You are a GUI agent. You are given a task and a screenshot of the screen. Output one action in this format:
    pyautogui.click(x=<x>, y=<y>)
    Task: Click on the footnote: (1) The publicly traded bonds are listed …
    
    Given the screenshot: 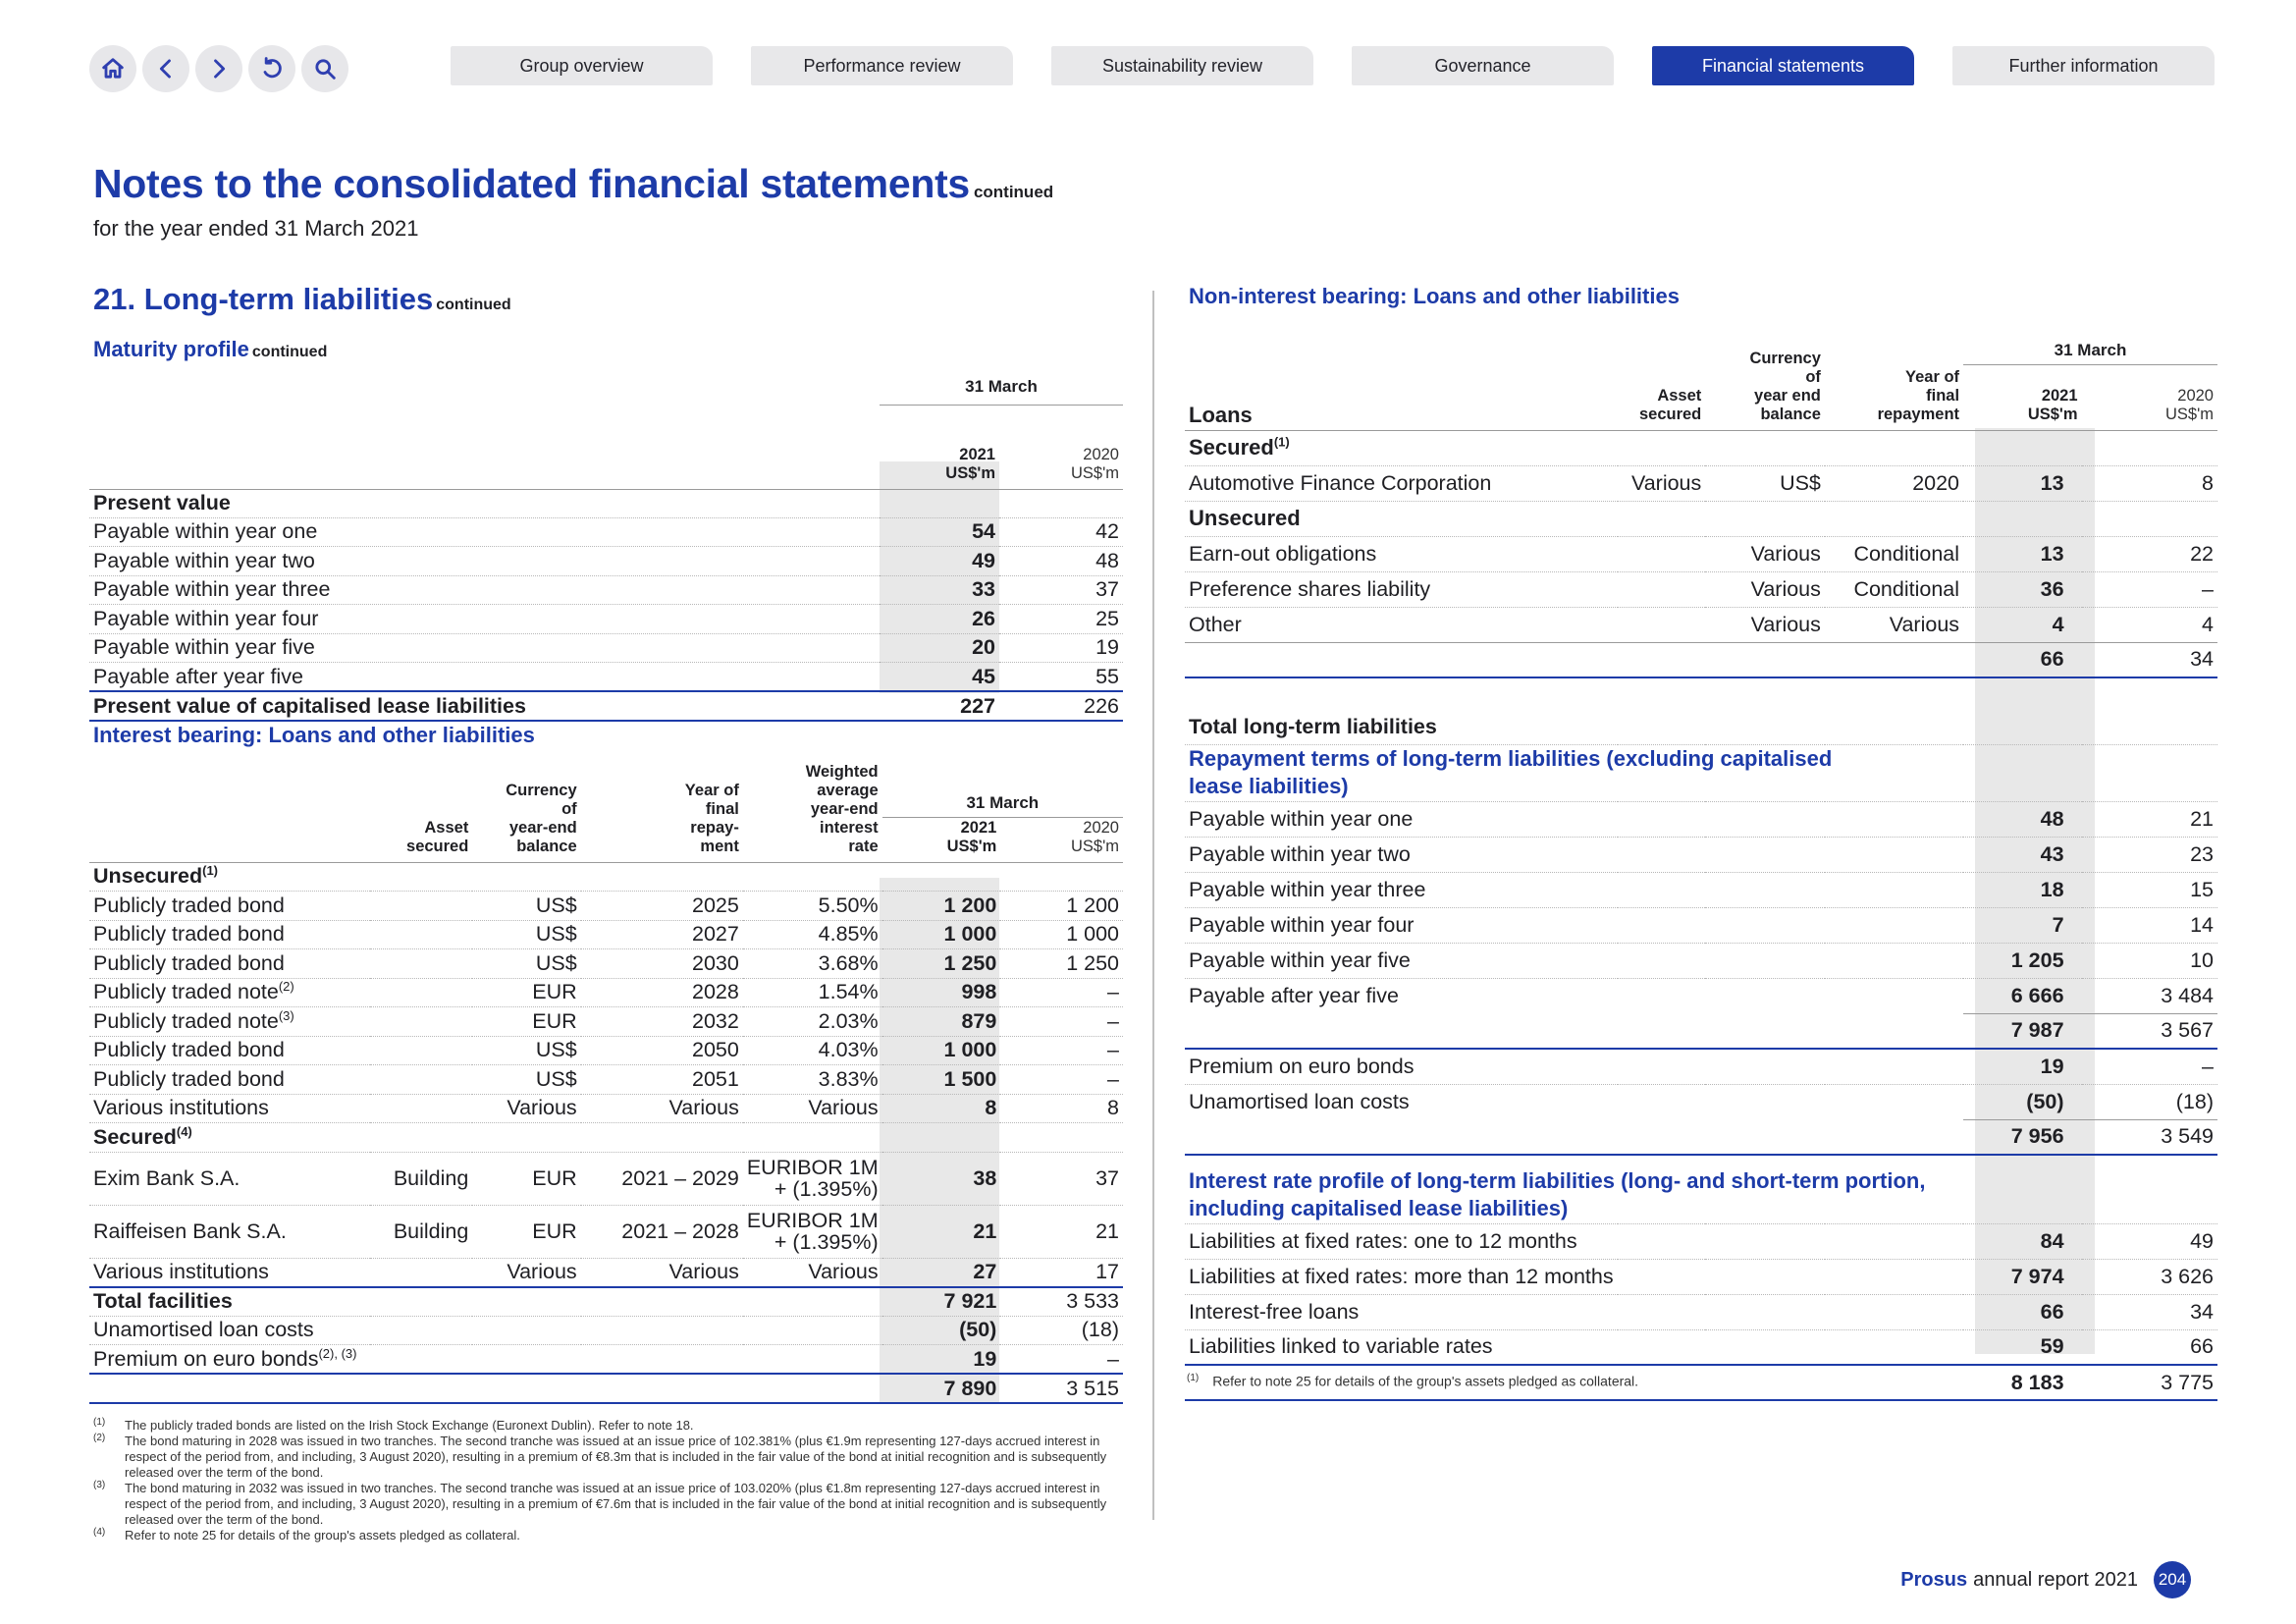 What is the action you would take?
    pyautogui.click(x=393, y=1425)
    